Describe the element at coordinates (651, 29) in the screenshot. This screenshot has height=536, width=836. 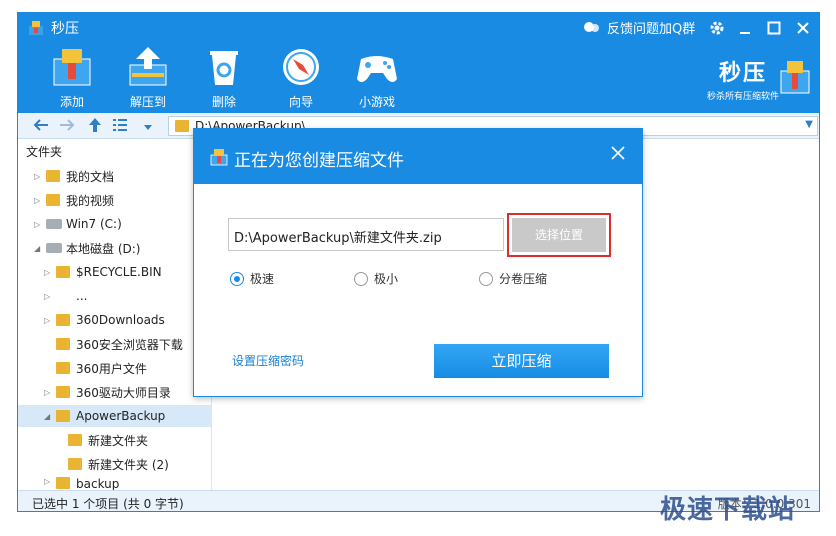
I see `feedback-label: 反馈问题加Q群` at that location.